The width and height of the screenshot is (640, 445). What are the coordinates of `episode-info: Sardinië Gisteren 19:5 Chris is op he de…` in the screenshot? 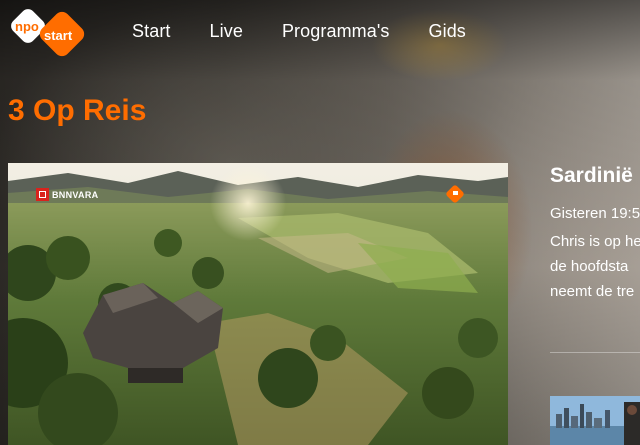 It's located at (595, 232).